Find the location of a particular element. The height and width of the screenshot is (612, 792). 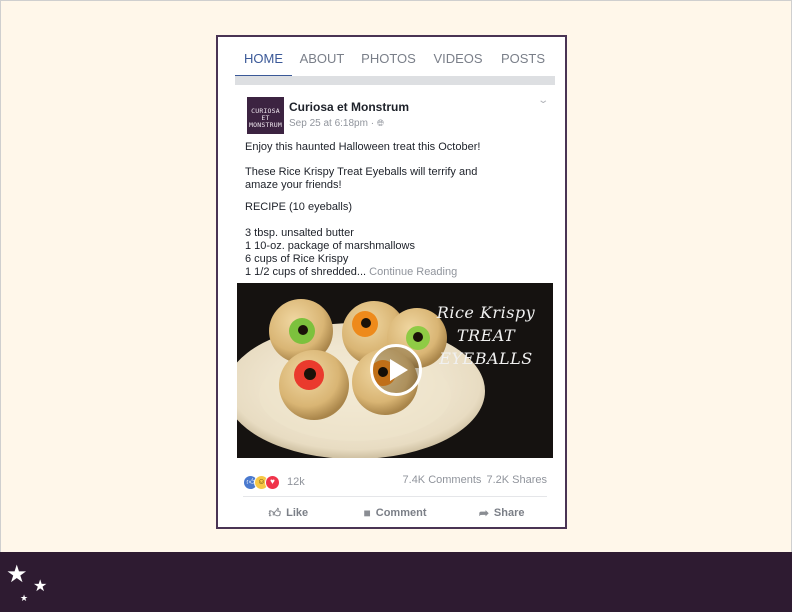

reaction-count: 12k is located at coordinates (296, 482).